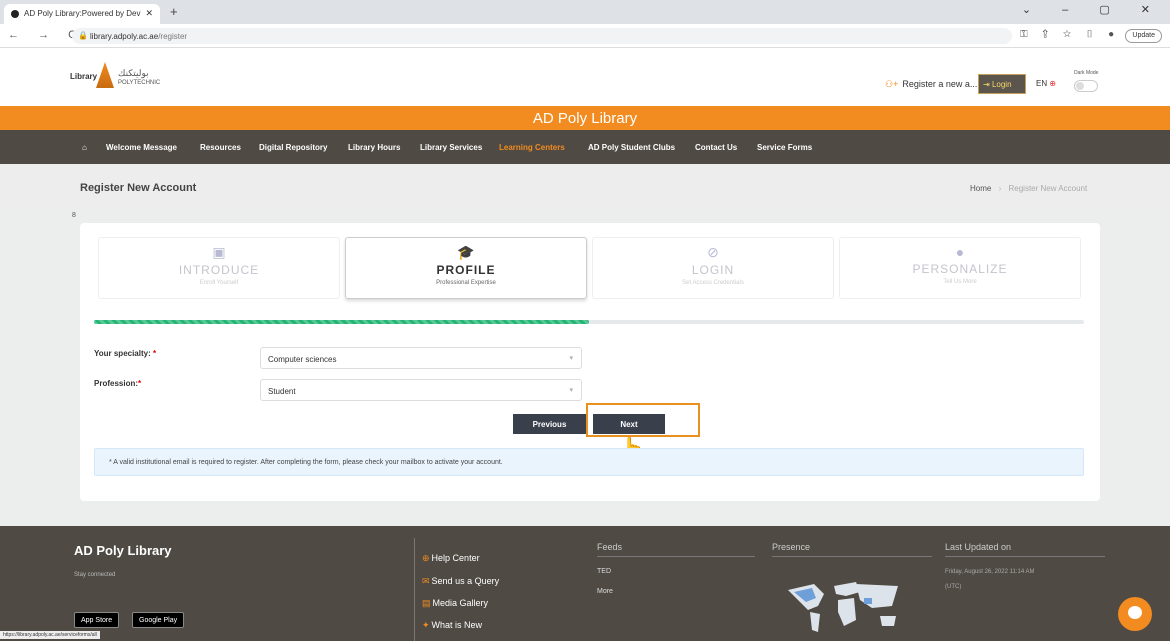 This screenshot has width=1170, height=641. Describe the element at coordinates (604, 571) in the screenshot. I see `feed-ted-link: TED` at that location.